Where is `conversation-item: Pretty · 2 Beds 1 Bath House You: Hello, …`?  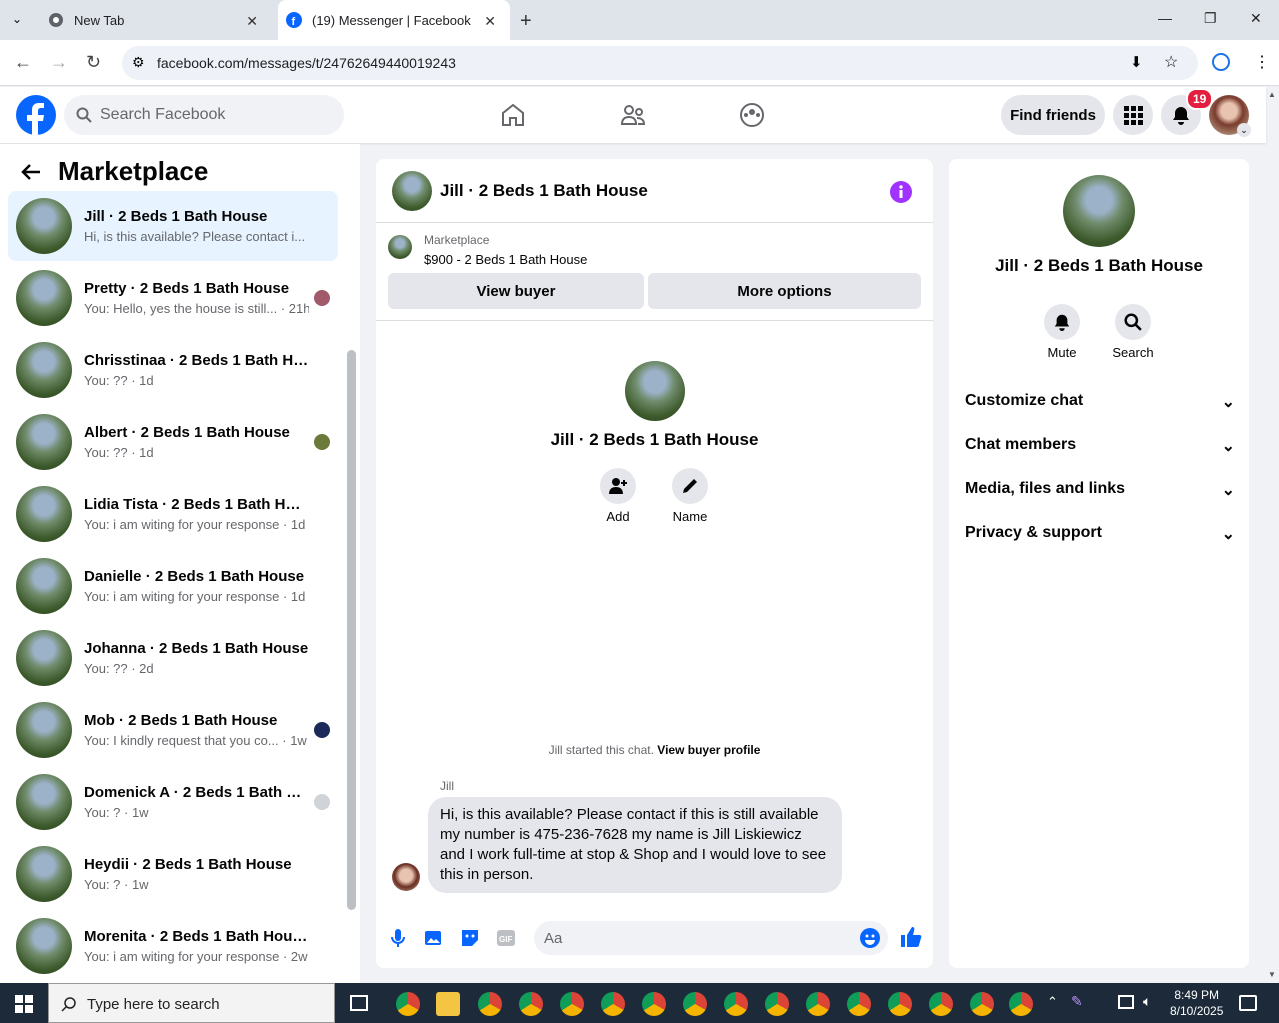 conversation-item: Pretty · 2 Beds 1 Bath House You: Hello, … is located at coordinates (173, 298).